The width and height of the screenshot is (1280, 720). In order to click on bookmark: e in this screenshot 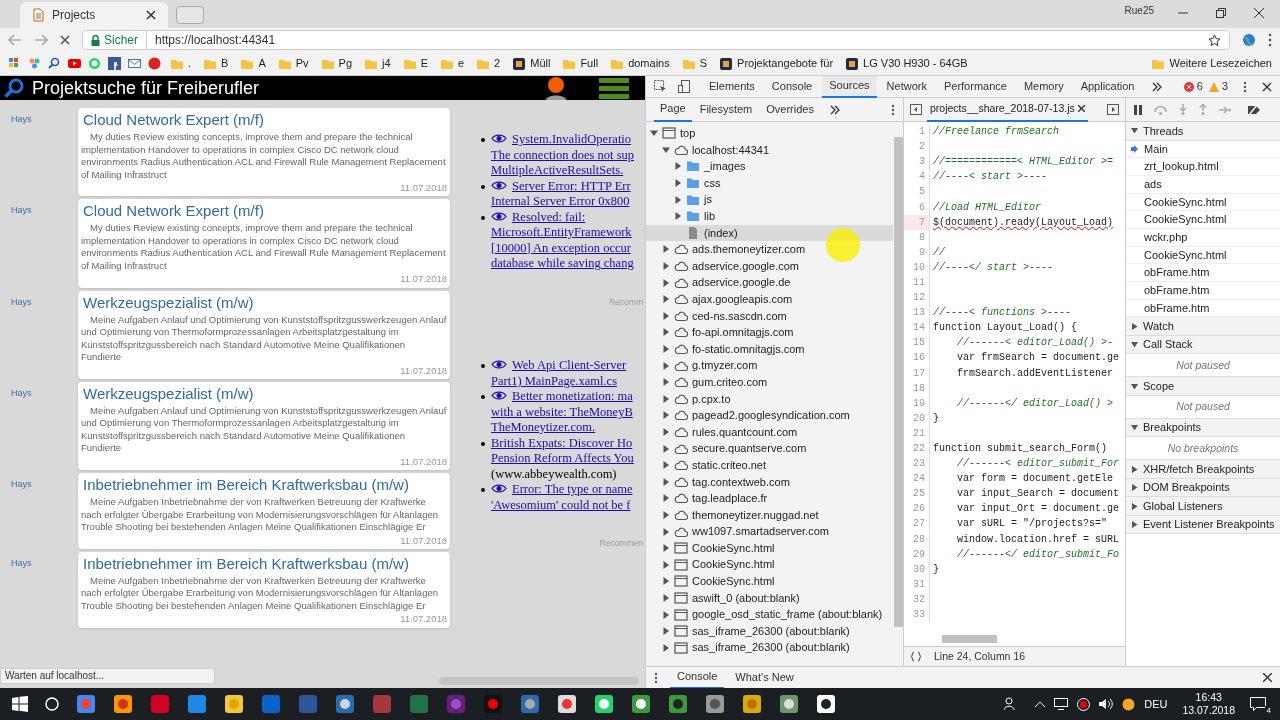, I will do `click(452, 63)`.